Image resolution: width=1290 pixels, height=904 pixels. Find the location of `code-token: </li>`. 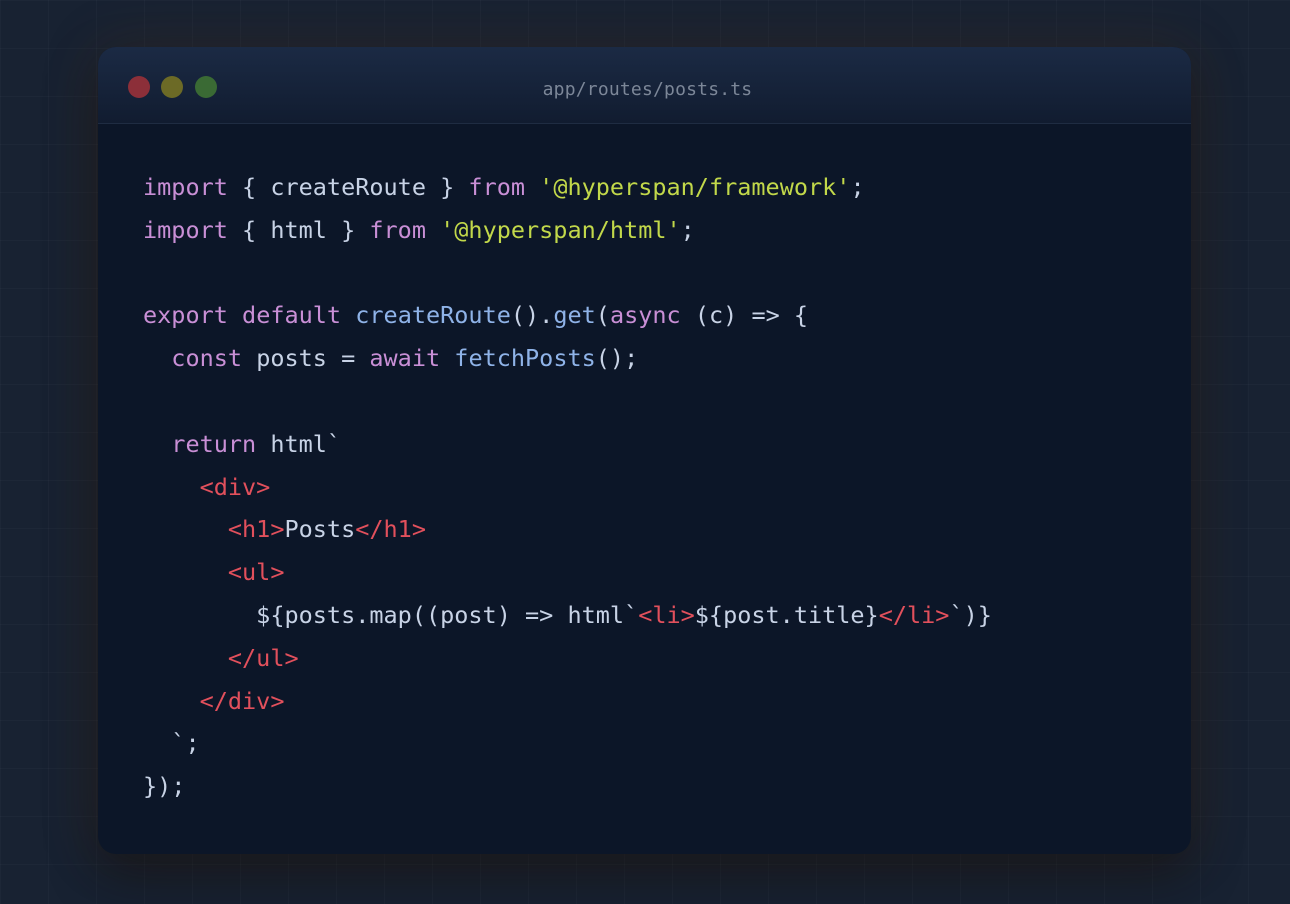

code-token: </li> is located at coordinates (914, 614).